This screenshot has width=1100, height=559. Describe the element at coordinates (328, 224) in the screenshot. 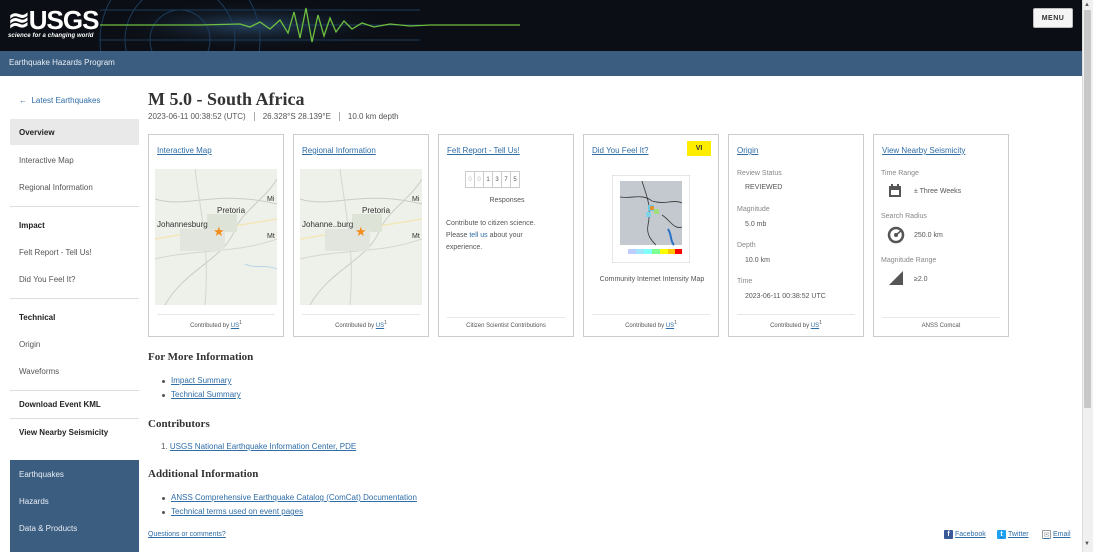

I see `map-label: Johanne..burg` at that location.